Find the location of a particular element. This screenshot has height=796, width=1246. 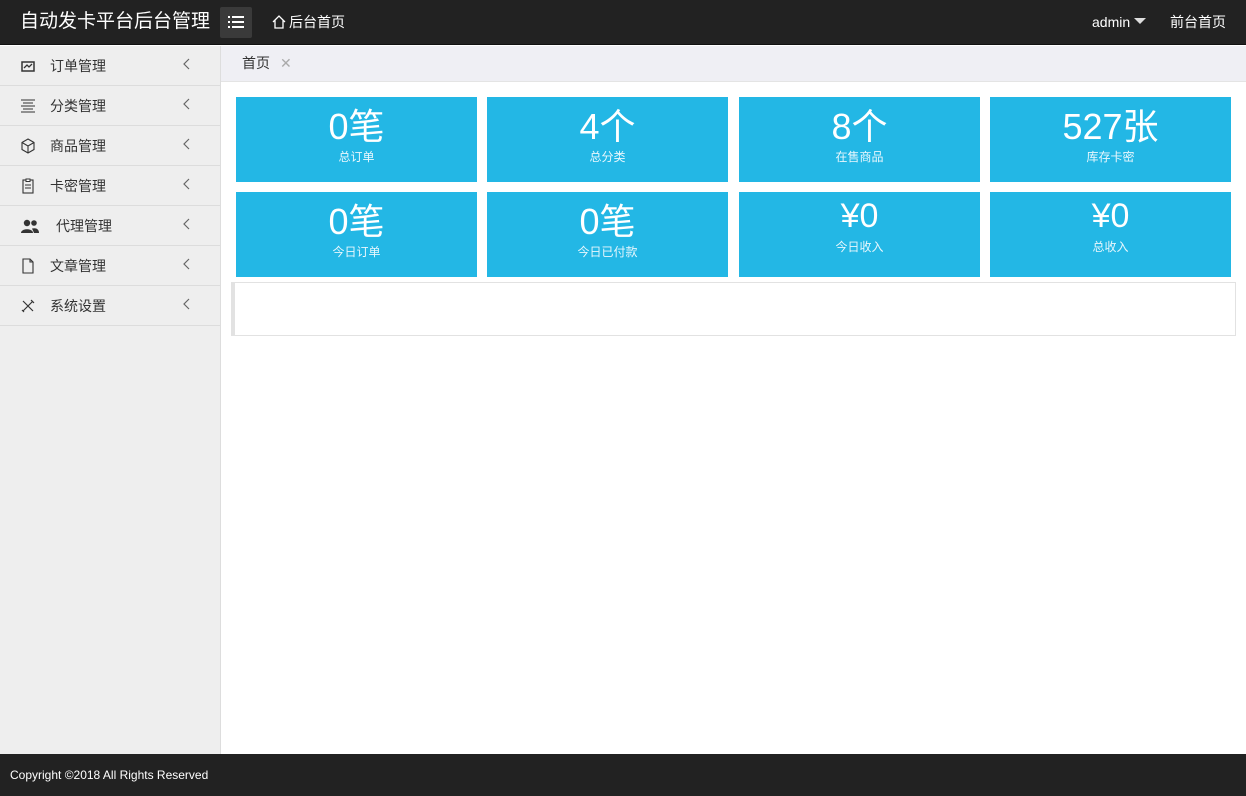

sidebar-item-cards: 卡密管理 is located at coordinates (110, 186).